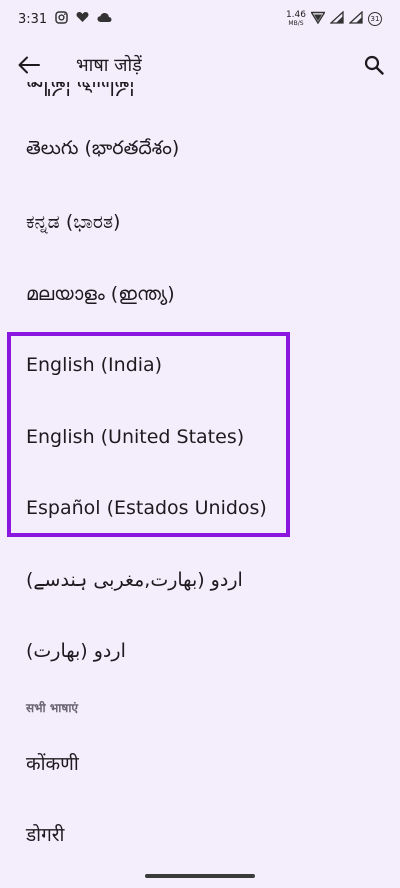 The height and width of the screenshot is (888, 400). What do you see at coordinates (52, 763) in the screenshot?
I see `language-label: कोंकणी` at bounding box center [52, 763].